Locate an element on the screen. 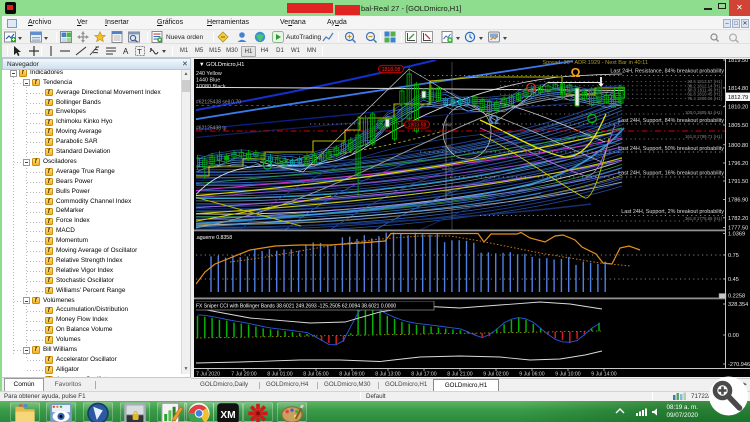 This screenshot has height=422, width=750. svg-text: 8 Jul 17:00 is located at coordinates (423, 375).